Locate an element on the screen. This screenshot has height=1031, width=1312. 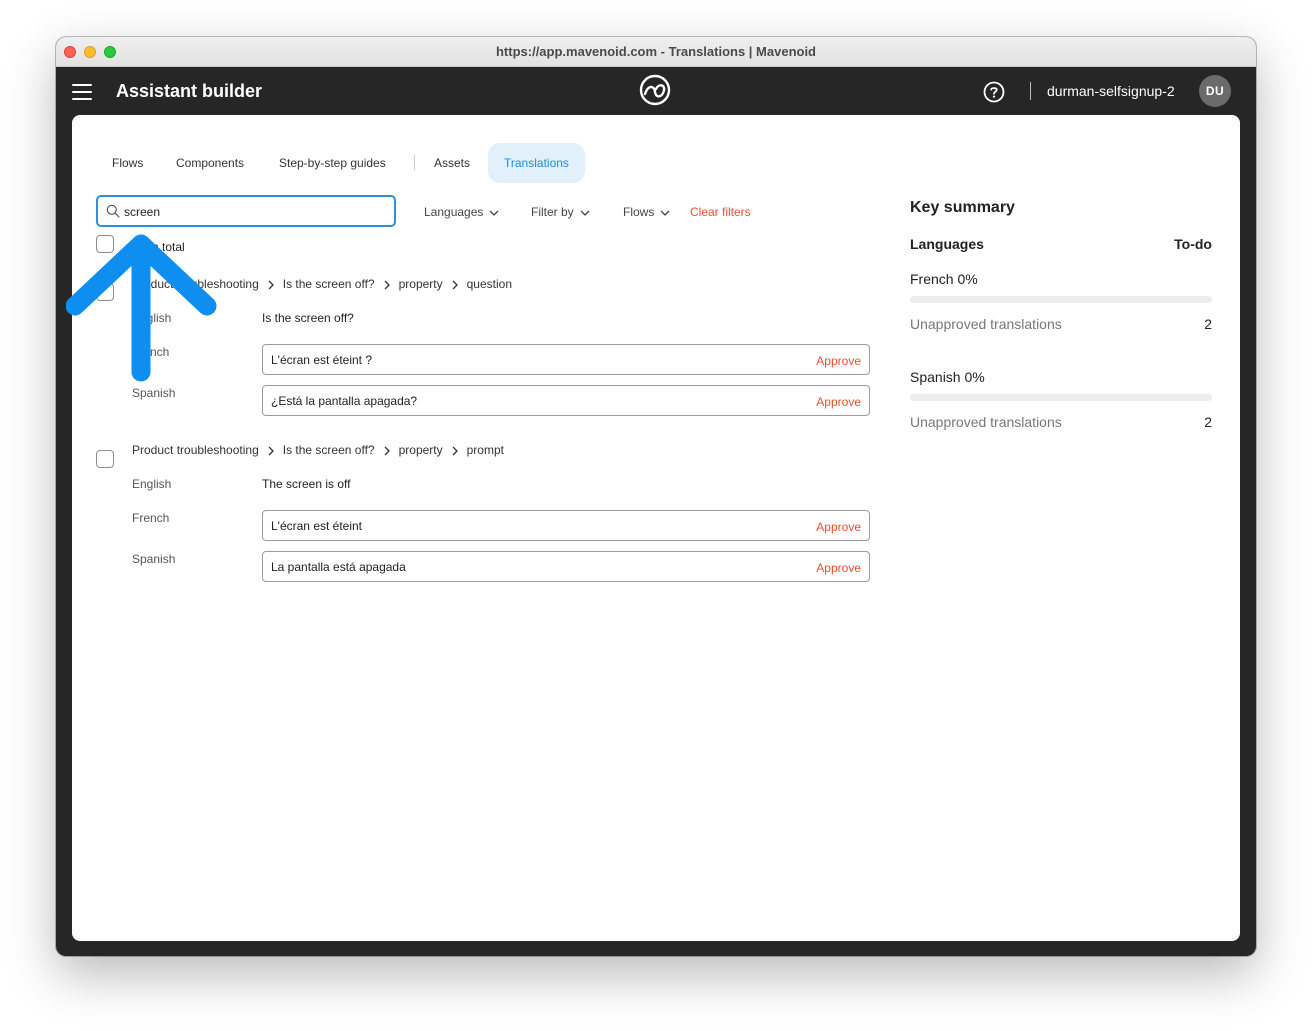
help-circle-icon is located at coordinates (994, 92).